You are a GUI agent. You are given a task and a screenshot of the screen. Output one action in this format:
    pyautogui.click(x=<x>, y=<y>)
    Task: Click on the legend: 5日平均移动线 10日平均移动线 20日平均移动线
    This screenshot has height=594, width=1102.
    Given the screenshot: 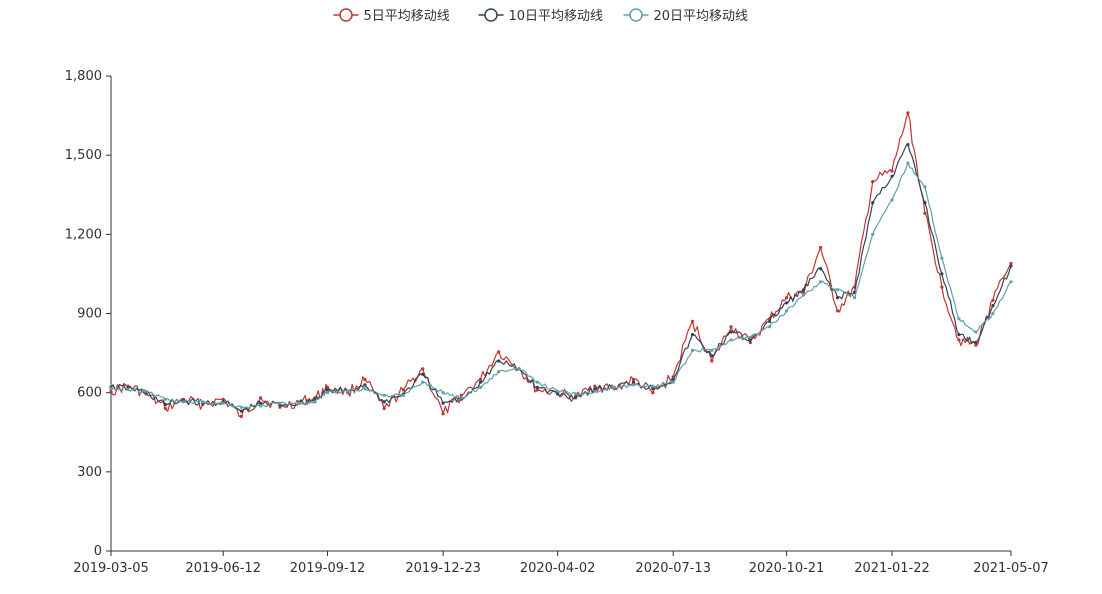 What is the action you would take?
    pyautogui.click(x=541, y=16)
    